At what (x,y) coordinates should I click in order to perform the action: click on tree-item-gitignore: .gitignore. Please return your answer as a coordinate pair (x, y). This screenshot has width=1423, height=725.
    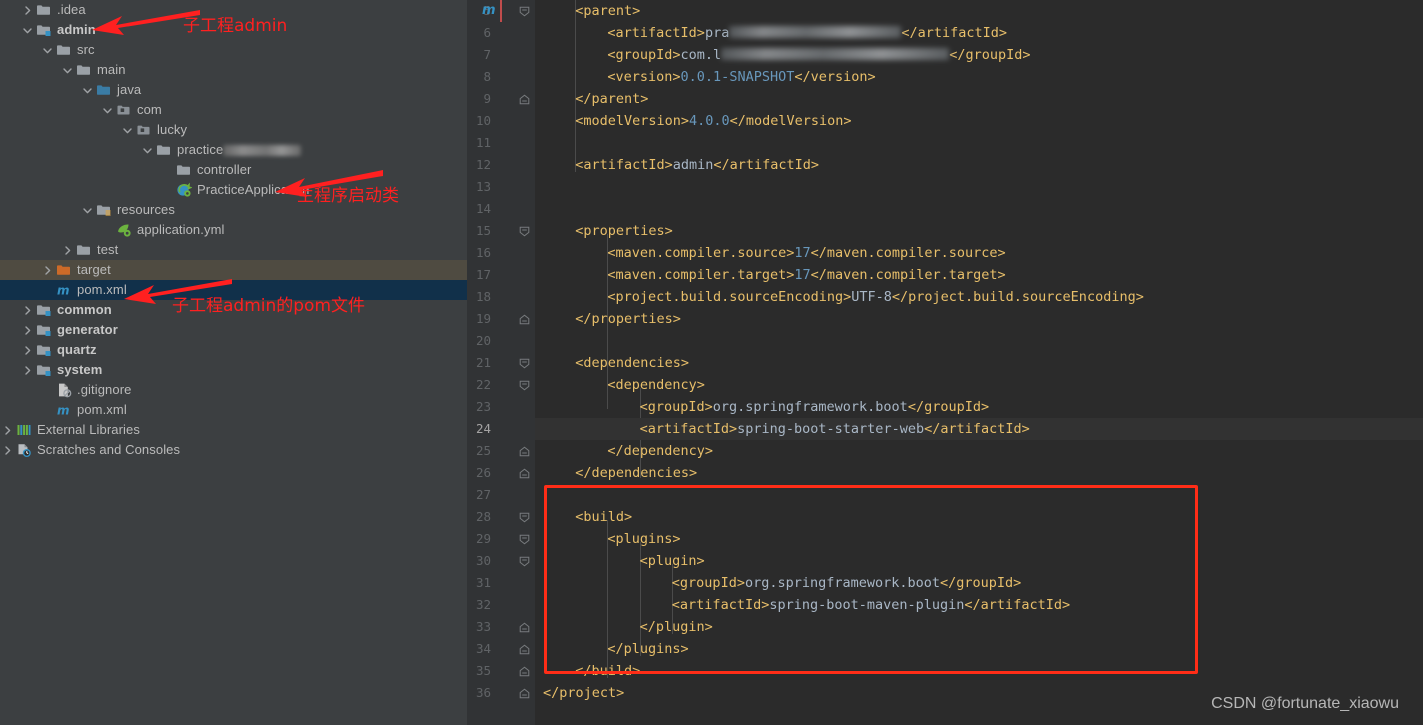
    Looking at the image, I should click on (233, 390).